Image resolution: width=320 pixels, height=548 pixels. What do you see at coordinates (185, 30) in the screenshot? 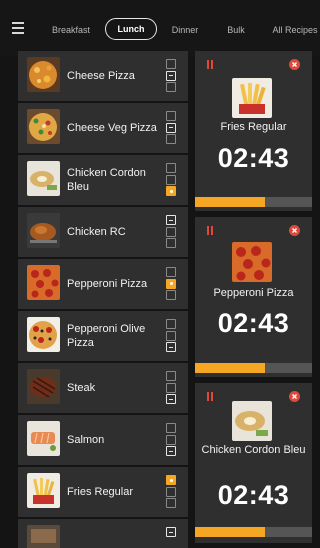
I see `tab-dinner: Dinner` at bounding box center [185, 30].